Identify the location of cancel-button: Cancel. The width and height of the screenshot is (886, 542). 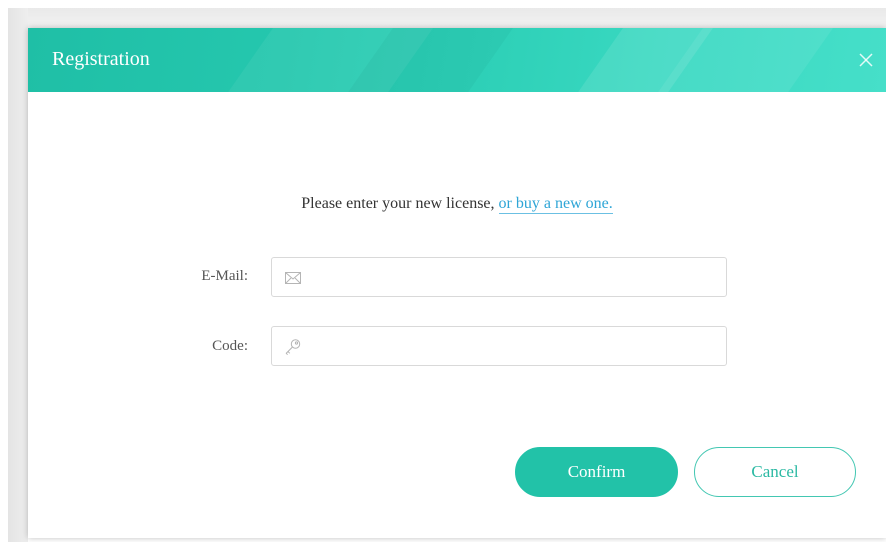
(775, 472).